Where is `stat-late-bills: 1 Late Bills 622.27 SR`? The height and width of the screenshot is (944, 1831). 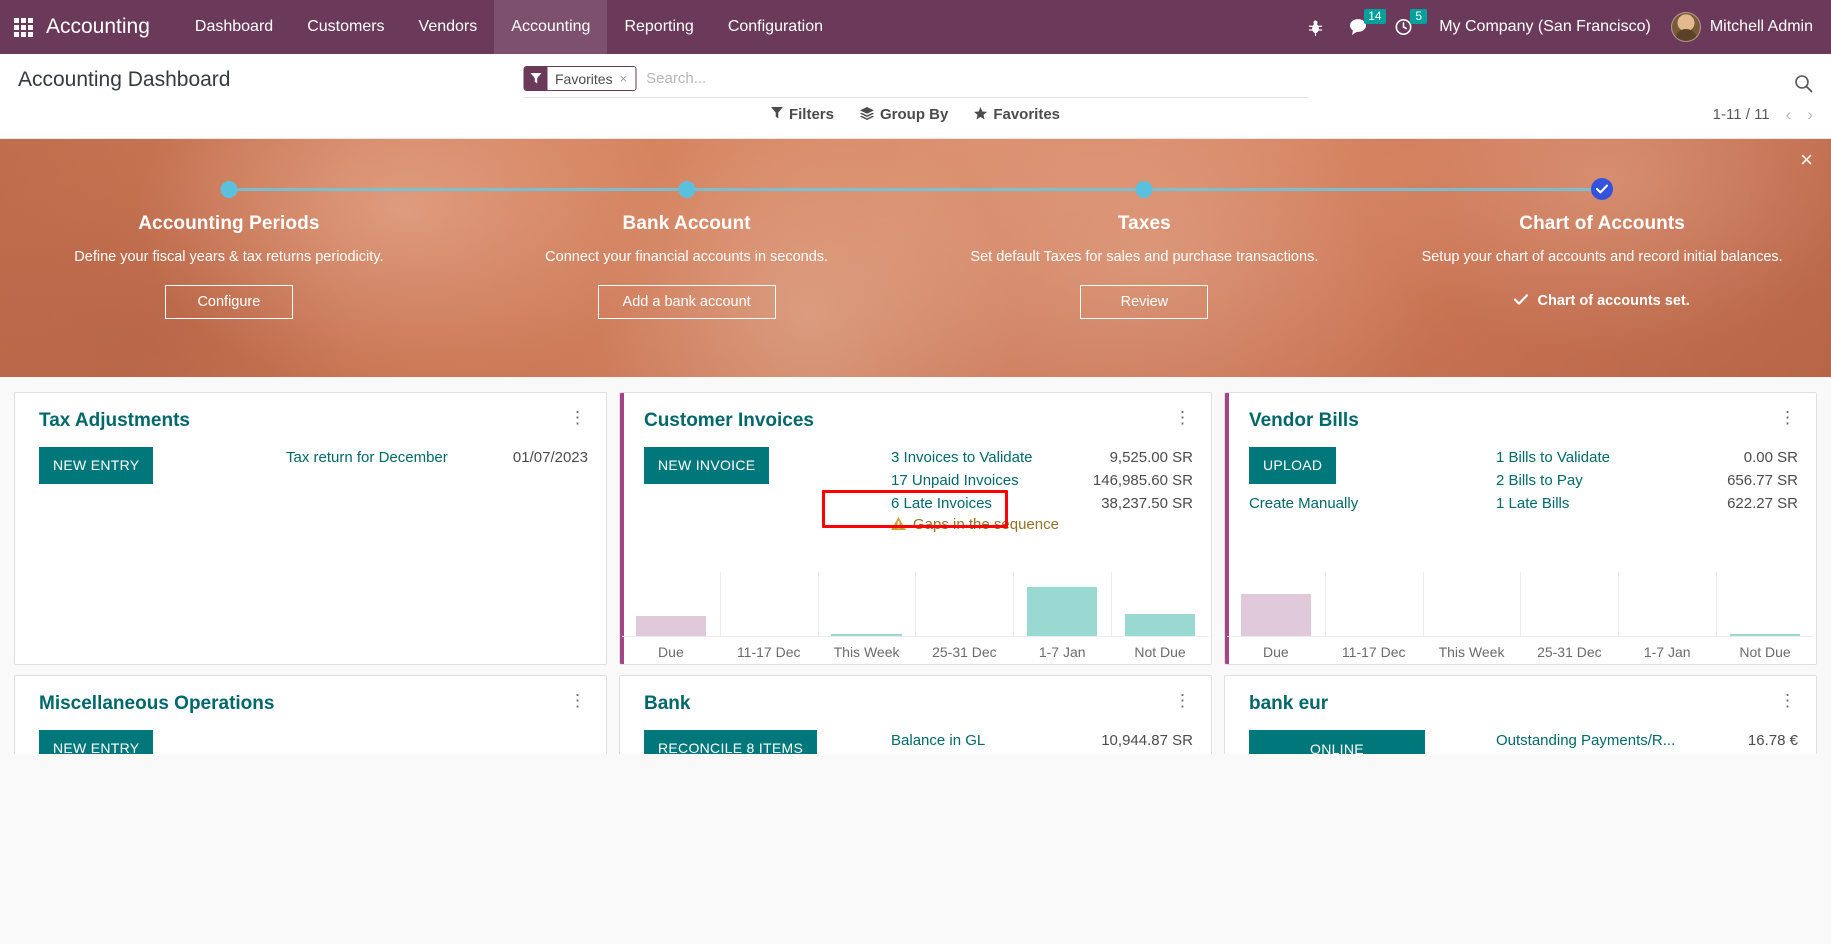 stat-late-bills: 1 Late Bills 622.27 SR is located at coordinates (1647, 504).